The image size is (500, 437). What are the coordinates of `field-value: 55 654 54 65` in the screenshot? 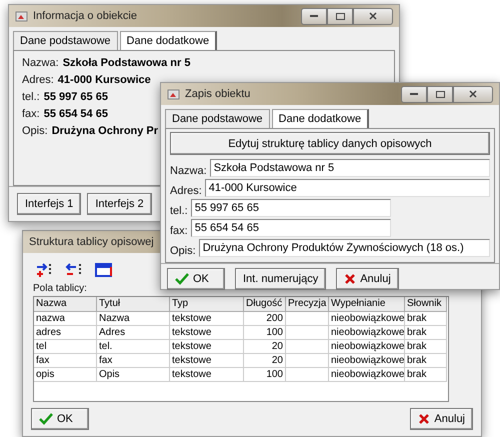 It's located at (76, 114).